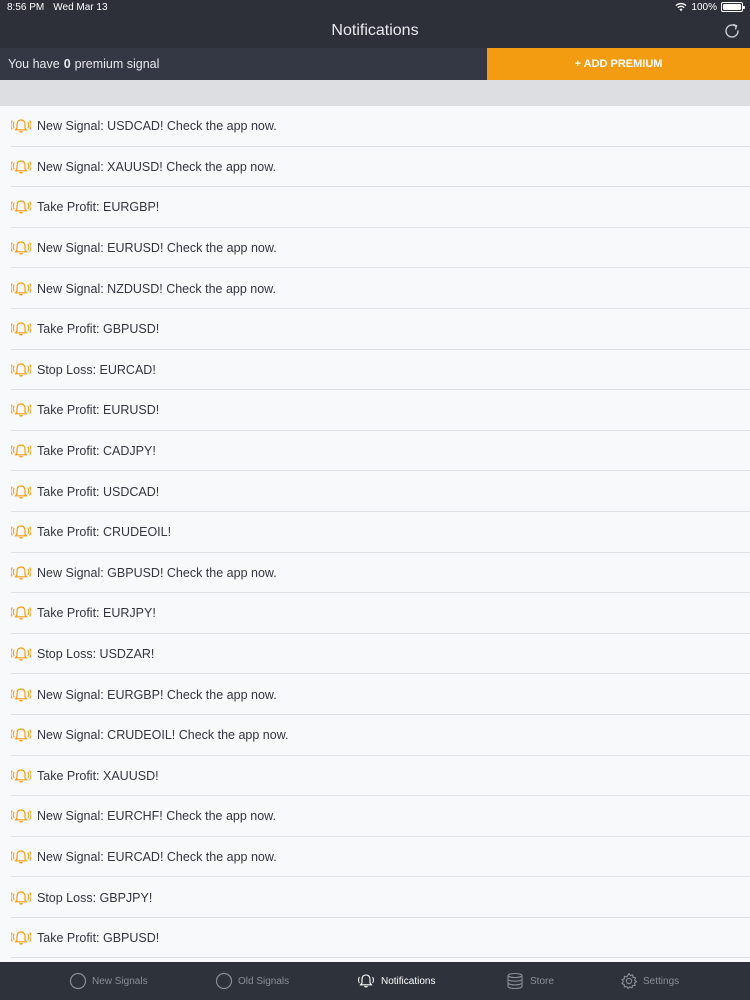 Image resolution: width=750 pixels, height=1000 pixels. Describe the element at coordinates (629, 981) in the screenshot. I see `gear-icon` at that location.